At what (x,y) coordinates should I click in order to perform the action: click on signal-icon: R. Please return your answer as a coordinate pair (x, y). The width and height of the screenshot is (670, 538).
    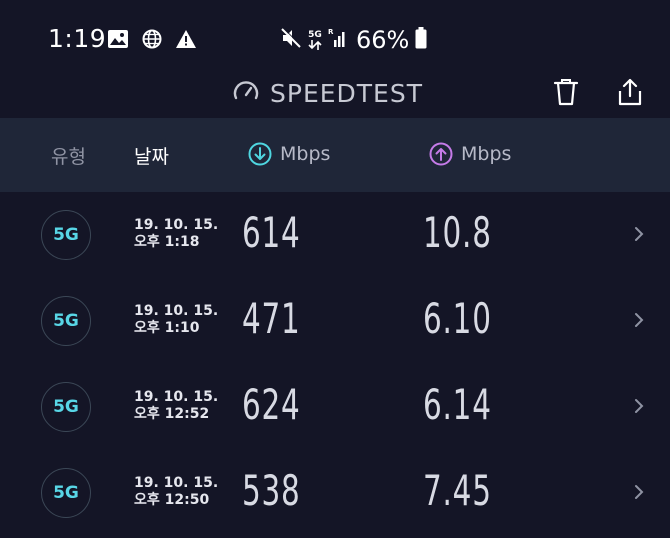
    Looking at the image, I should click on (338, 40).